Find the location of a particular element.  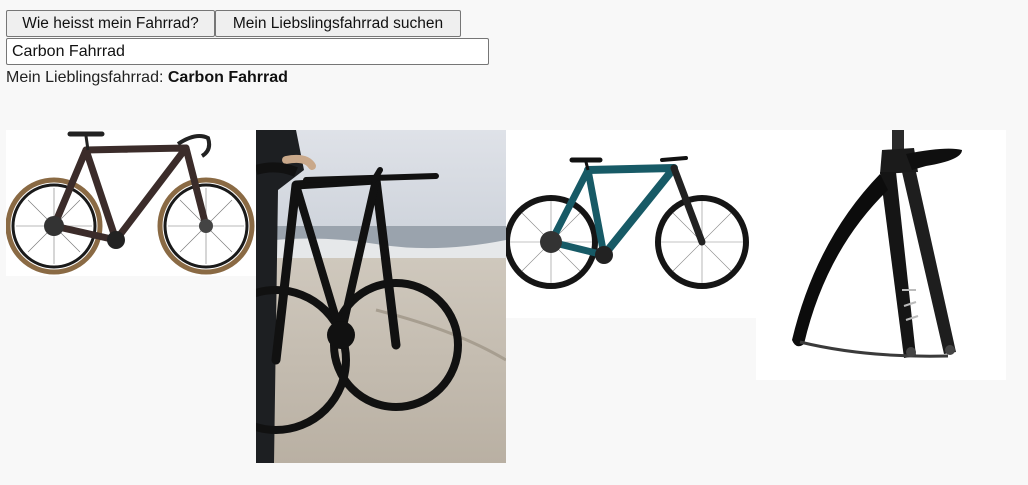

bike-fork-image is located at coordinates (881, 255).